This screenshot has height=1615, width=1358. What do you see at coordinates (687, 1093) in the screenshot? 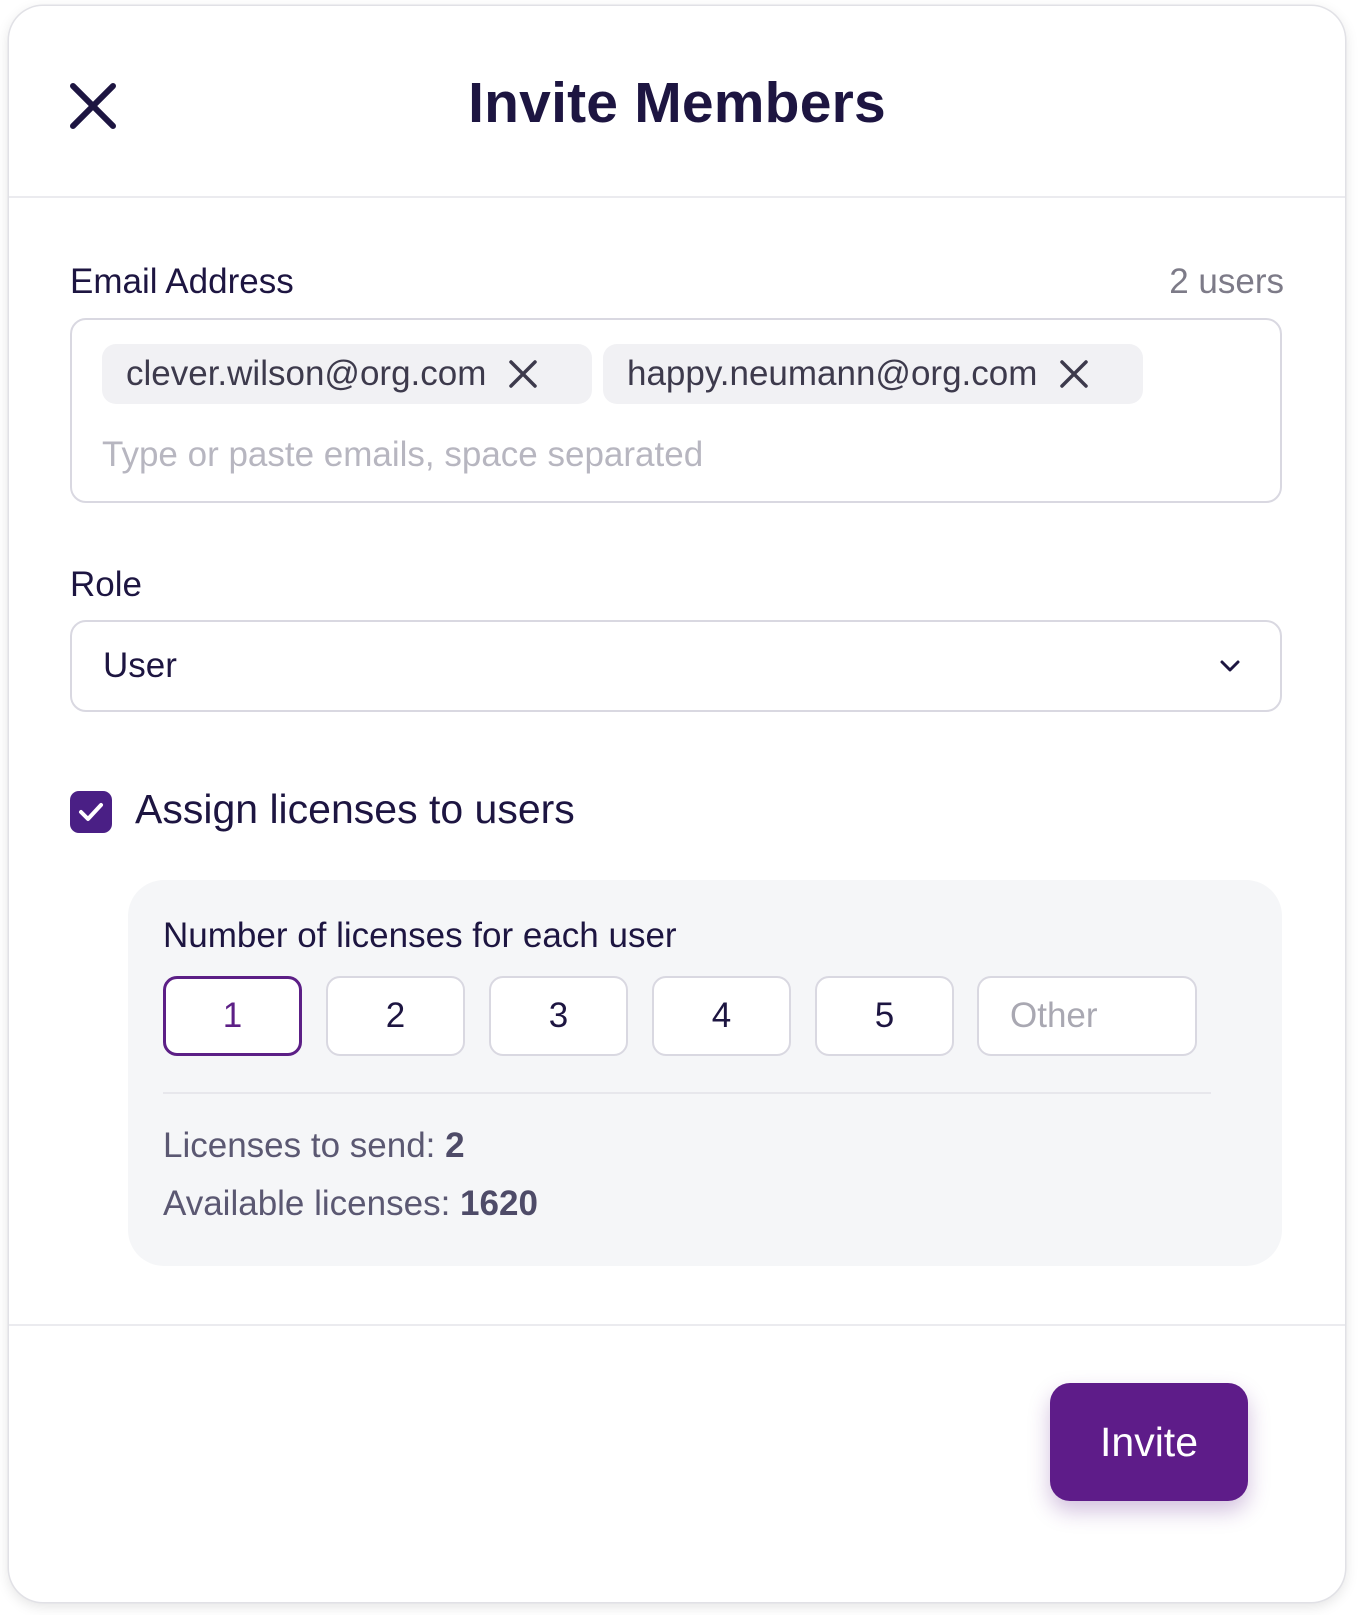
I see `panel-divider` at bounding box center [687, 1093].